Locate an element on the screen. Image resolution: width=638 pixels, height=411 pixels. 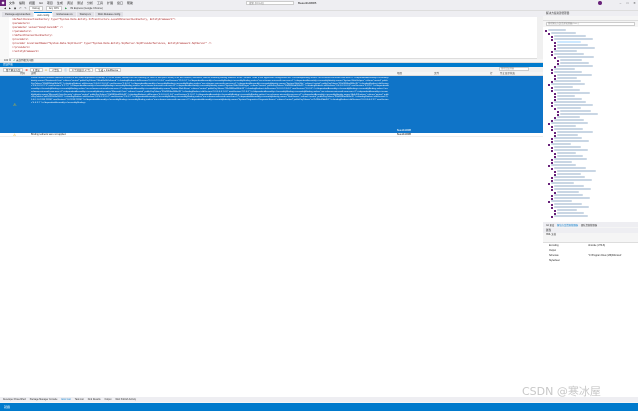
run-target-dropdown: IIS Express (Google Chrome) is located at coordinates (86, 8).